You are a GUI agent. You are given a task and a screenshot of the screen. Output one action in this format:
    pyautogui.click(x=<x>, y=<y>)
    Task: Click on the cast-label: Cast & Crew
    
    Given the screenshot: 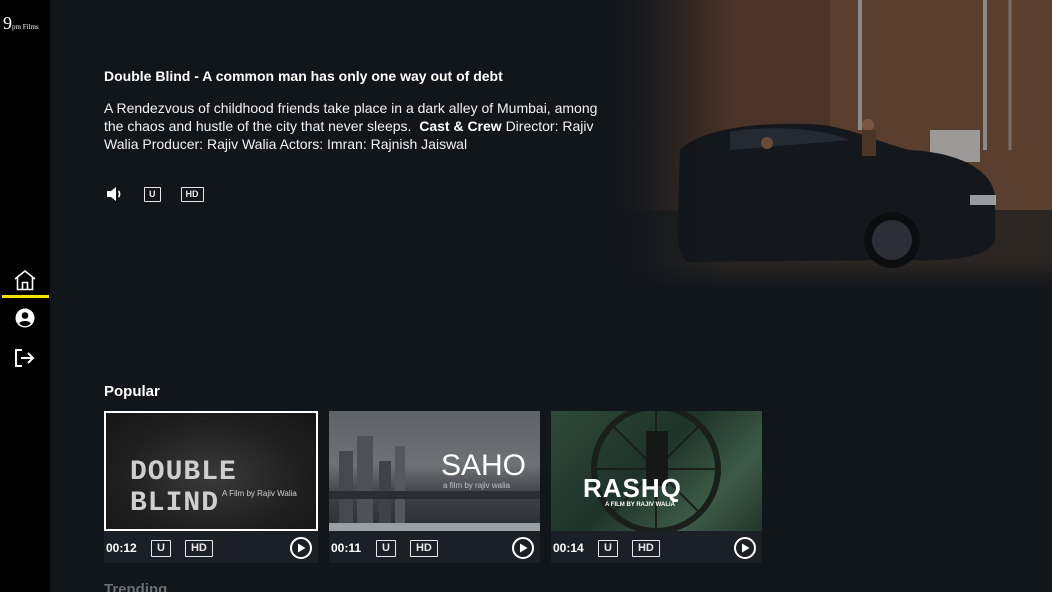 What is the action you would take?
    pyautogui.click(x=460, y=126)
    